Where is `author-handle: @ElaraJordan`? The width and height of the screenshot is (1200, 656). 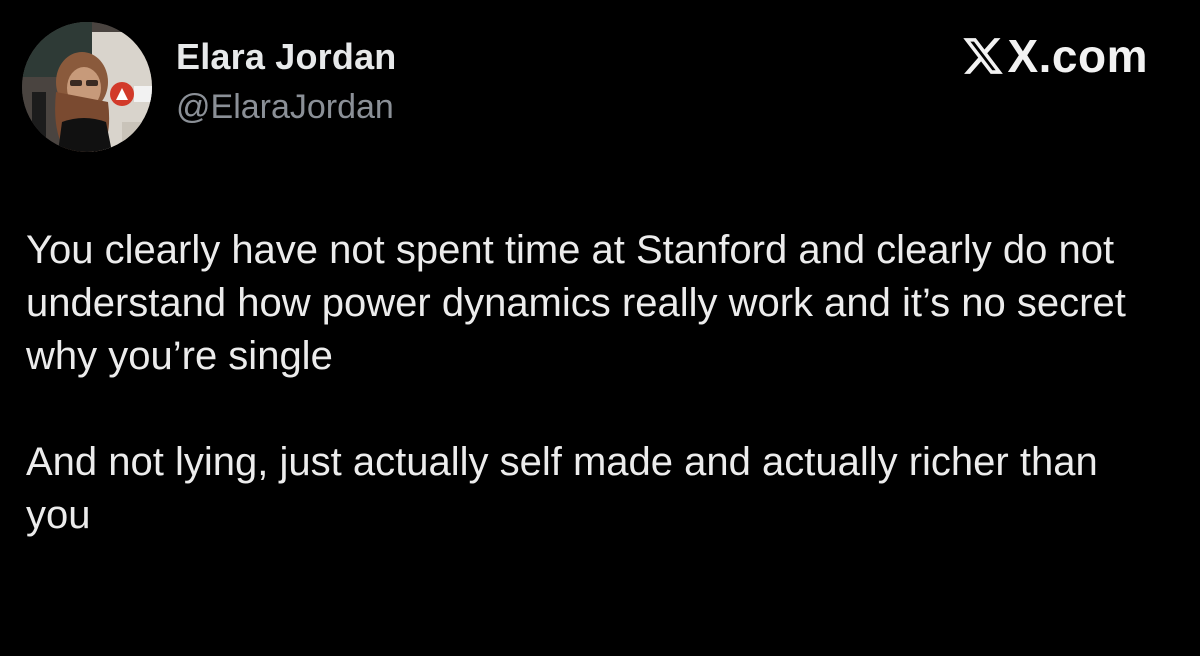
author-handle: @ElaraJordan is located at coordinates (285, 107).